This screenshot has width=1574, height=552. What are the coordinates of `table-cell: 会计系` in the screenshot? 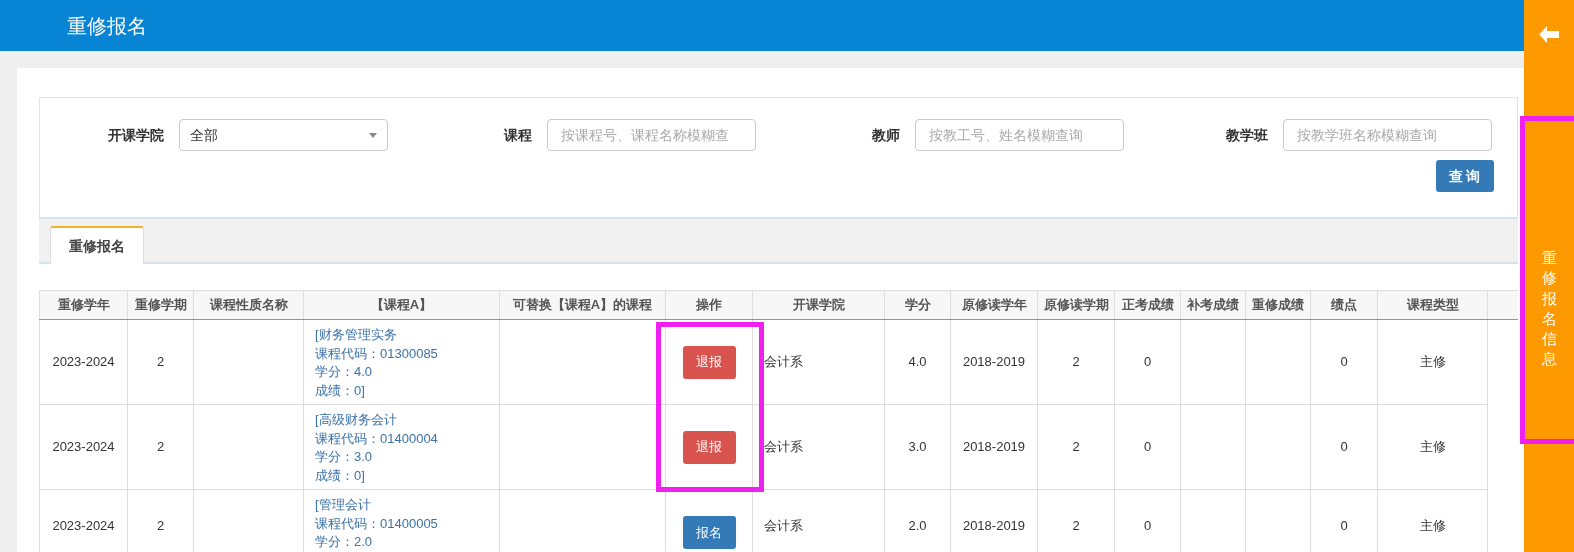 It's located at (818, 362).